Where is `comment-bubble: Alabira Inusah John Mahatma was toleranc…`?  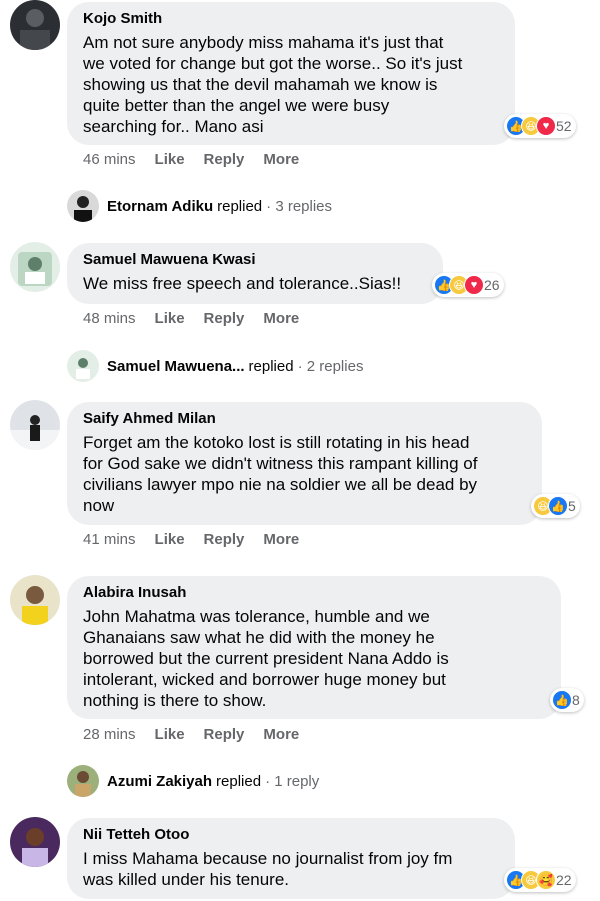 comment-bubble: Alabira Inusah John Mahatma was toleranc… is located at coordinates (314, 647).